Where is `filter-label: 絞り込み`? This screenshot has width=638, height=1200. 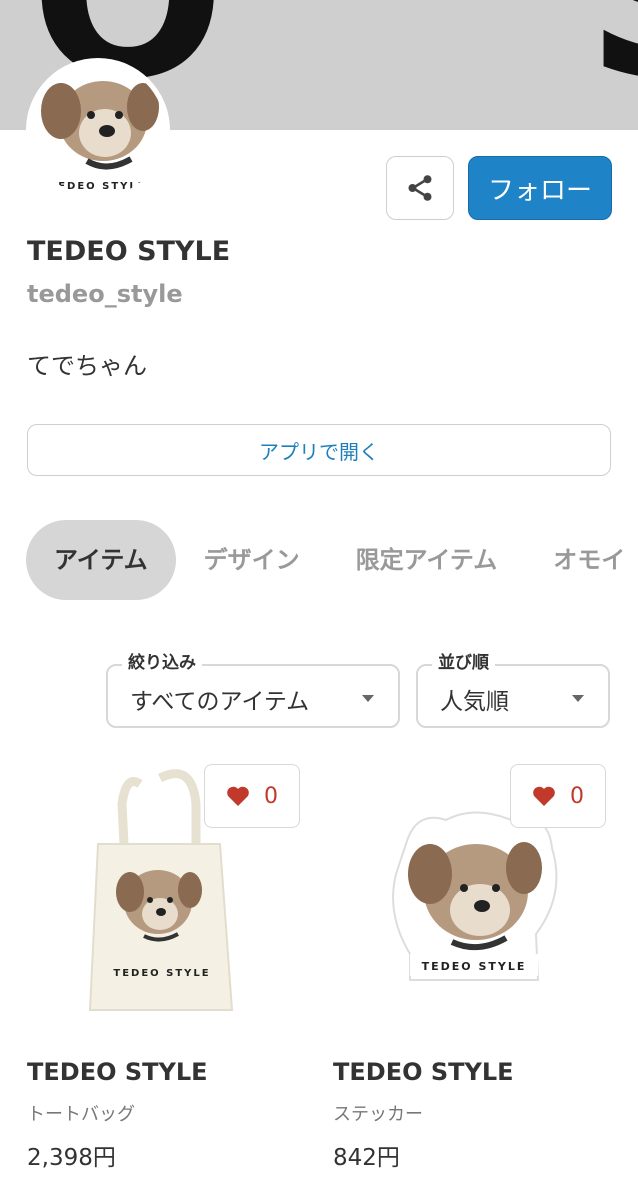
filter-label: 絞り込み is located at coordinates (162, 663).